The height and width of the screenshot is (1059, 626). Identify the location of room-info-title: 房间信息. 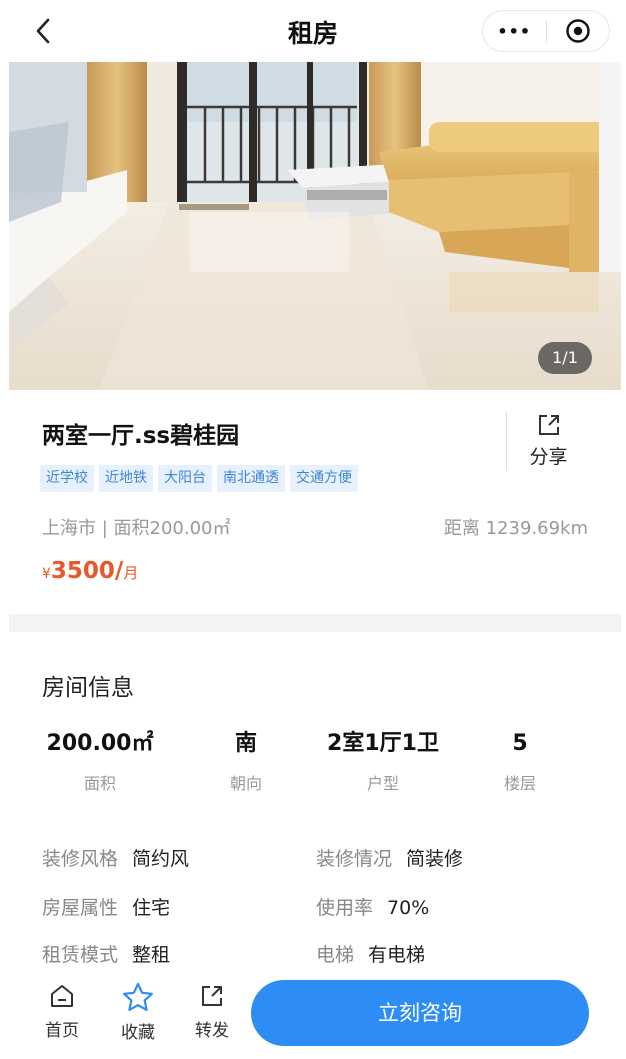
(88, 688).